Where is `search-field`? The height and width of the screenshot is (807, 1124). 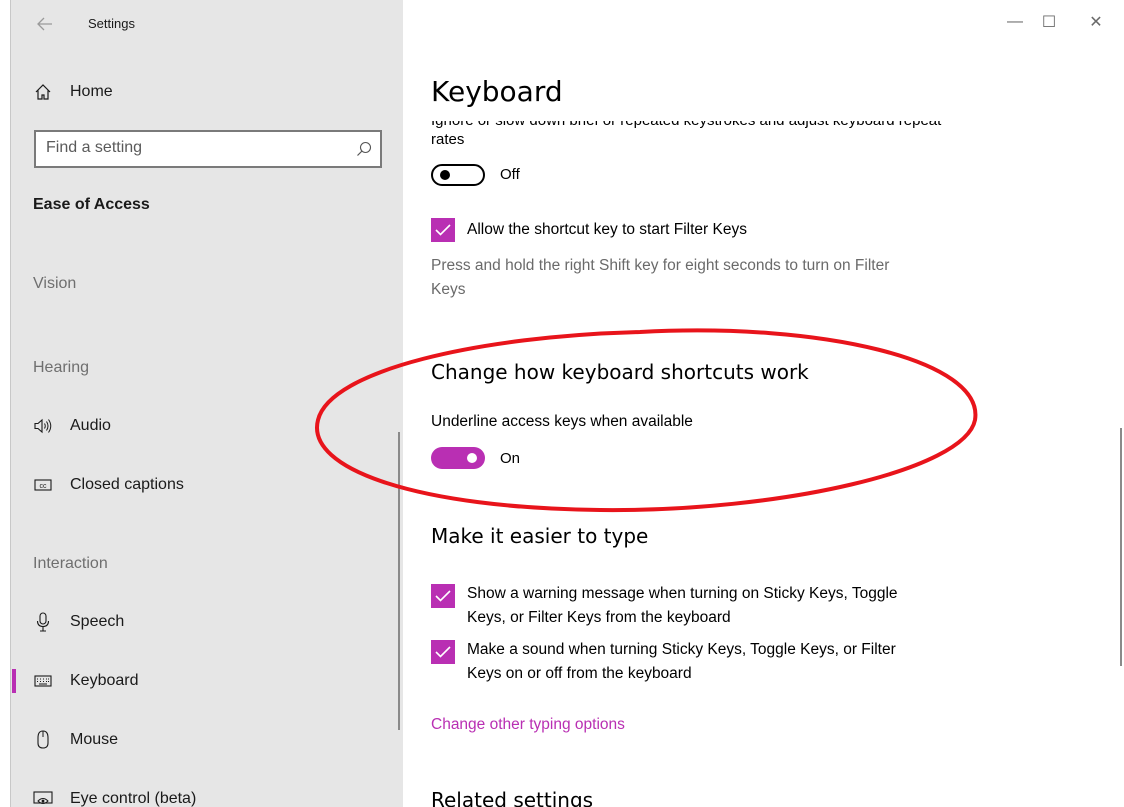
search-field is located at coordinates (208, 149).